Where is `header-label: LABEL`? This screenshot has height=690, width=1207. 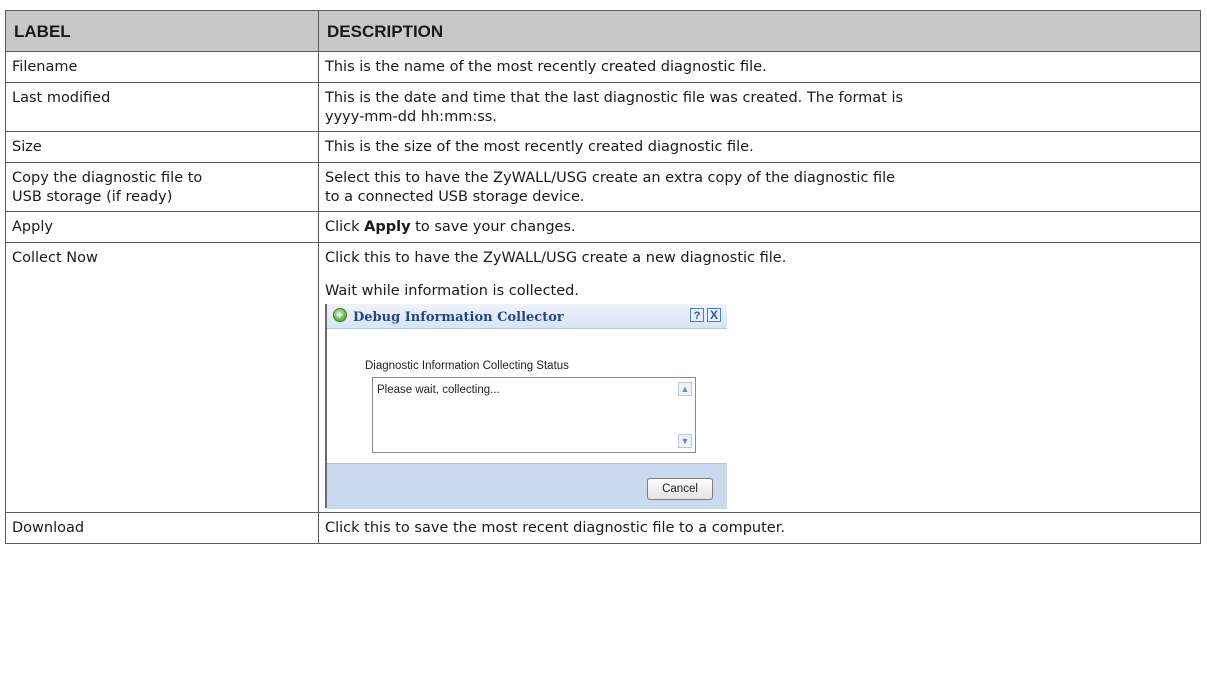
header-label: LABEL is located at coordinates (162, 31).